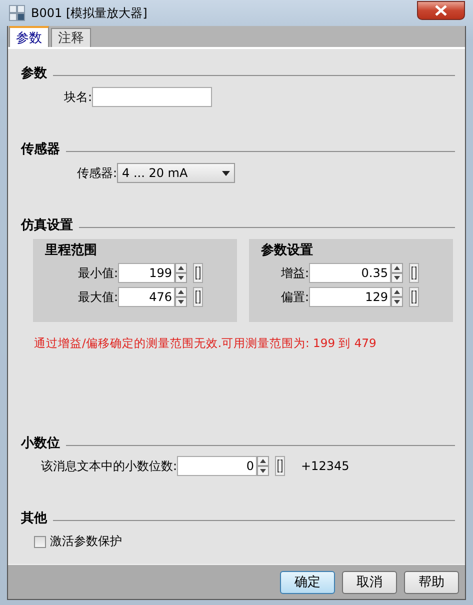 The height and width of the screenshot is (605, 473). What do you see at coordinates (294, 273) in the screenshot?
I see `field-label: 增益:` at bounding box center [294, 273].